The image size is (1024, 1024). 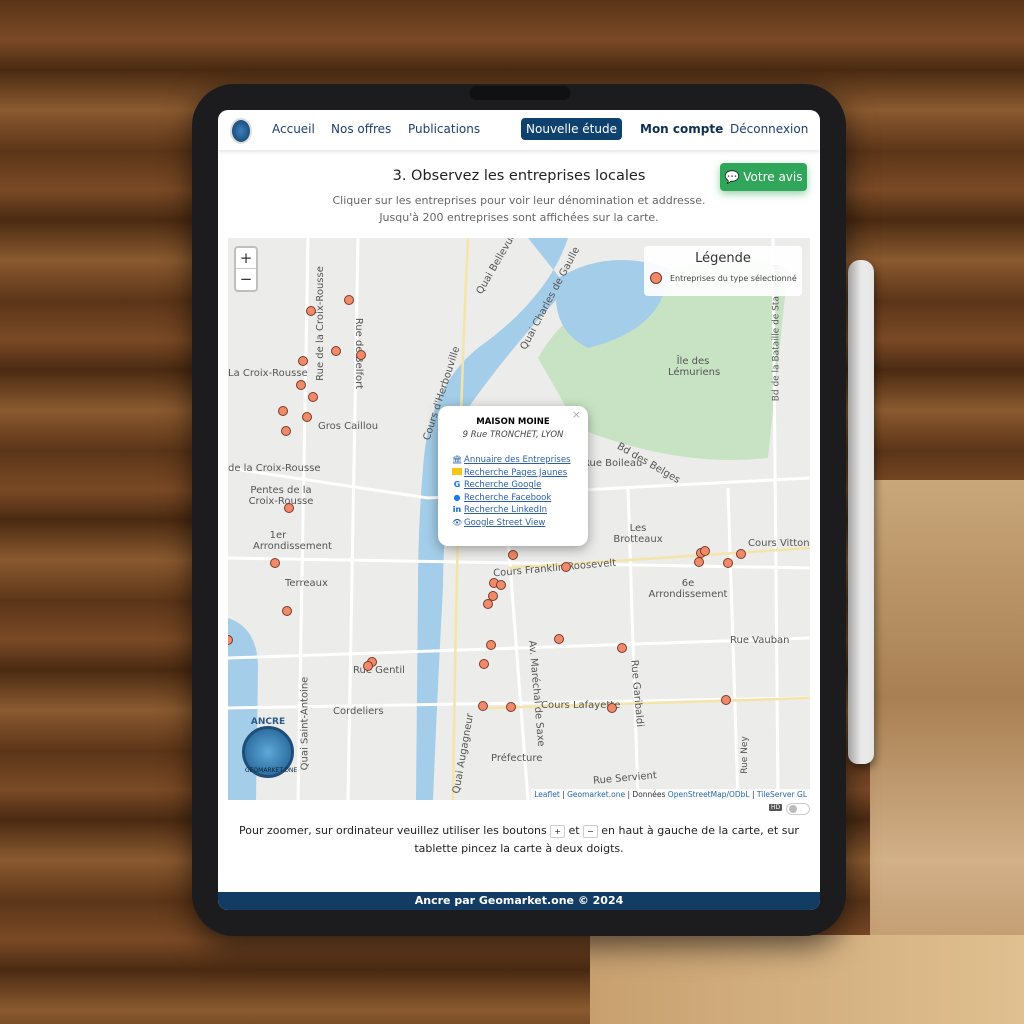 I want to click on map-legend: Légende Entreprises du type sélectionné, so click(x=723, y=271).